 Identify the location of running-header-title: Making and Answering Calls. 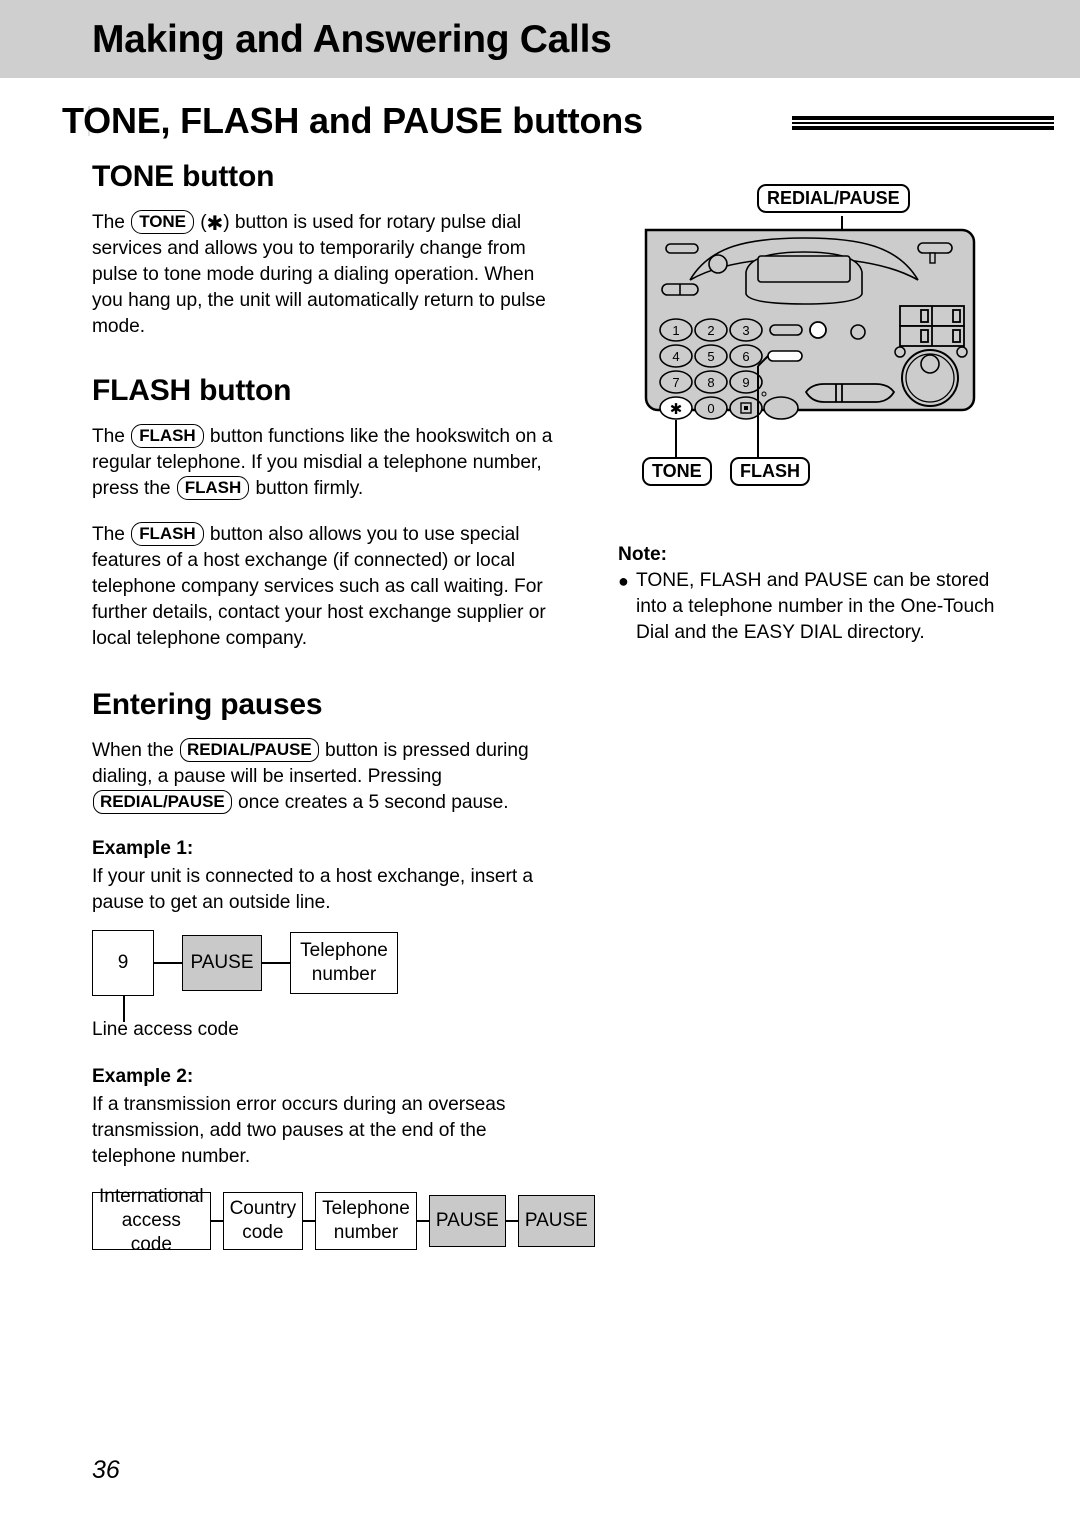
(352, 39).